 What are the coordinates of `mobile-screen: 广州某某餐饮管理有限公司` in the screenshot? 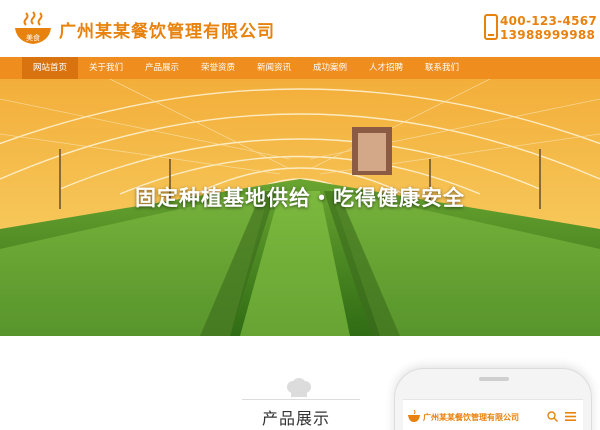 It's located at (493, 414).